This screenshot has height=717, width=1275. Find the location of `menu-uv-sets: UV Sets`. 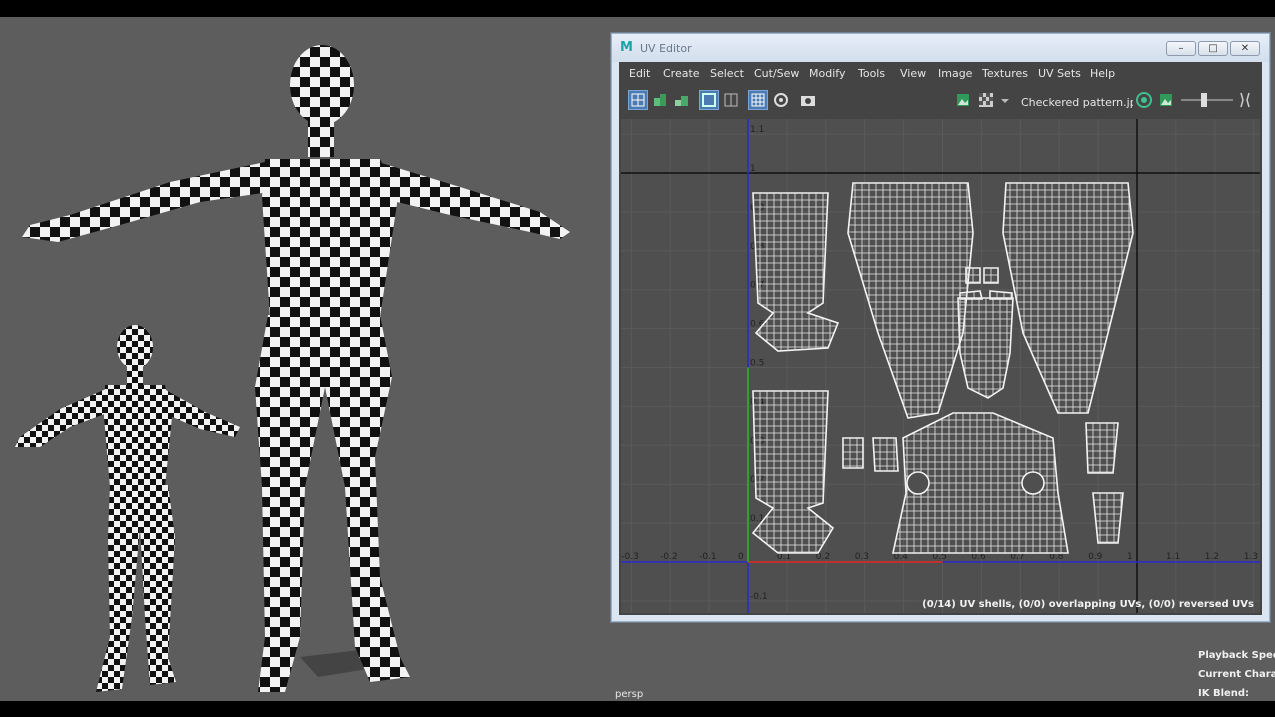

menu-uv-sets: UV Sets is located at coordinates (1059, 73).